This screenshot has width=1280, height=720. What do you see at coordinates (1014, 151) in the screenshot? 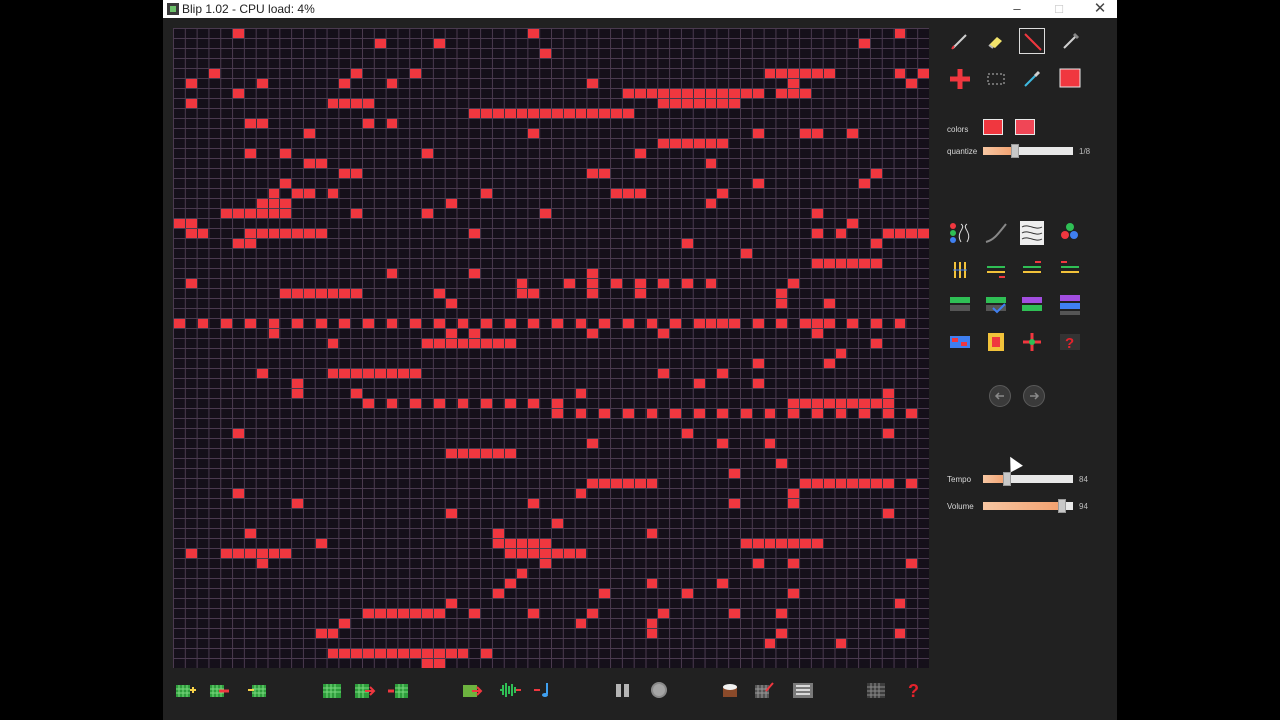
I see `quantize-slider-thumb` at bounding box center [1014, 151].